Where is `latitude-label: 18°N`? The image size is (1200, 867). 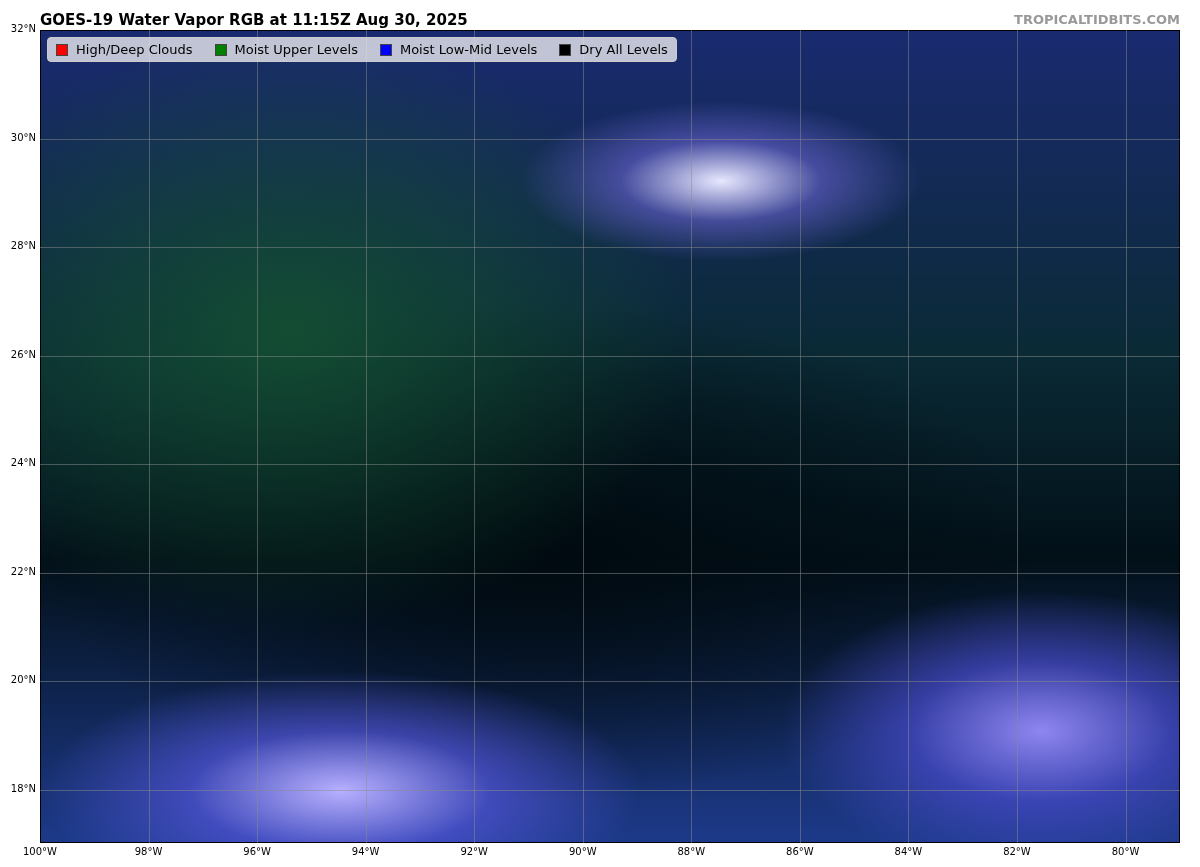
latitude-label: 18°N is located at coordinates (23, 788).